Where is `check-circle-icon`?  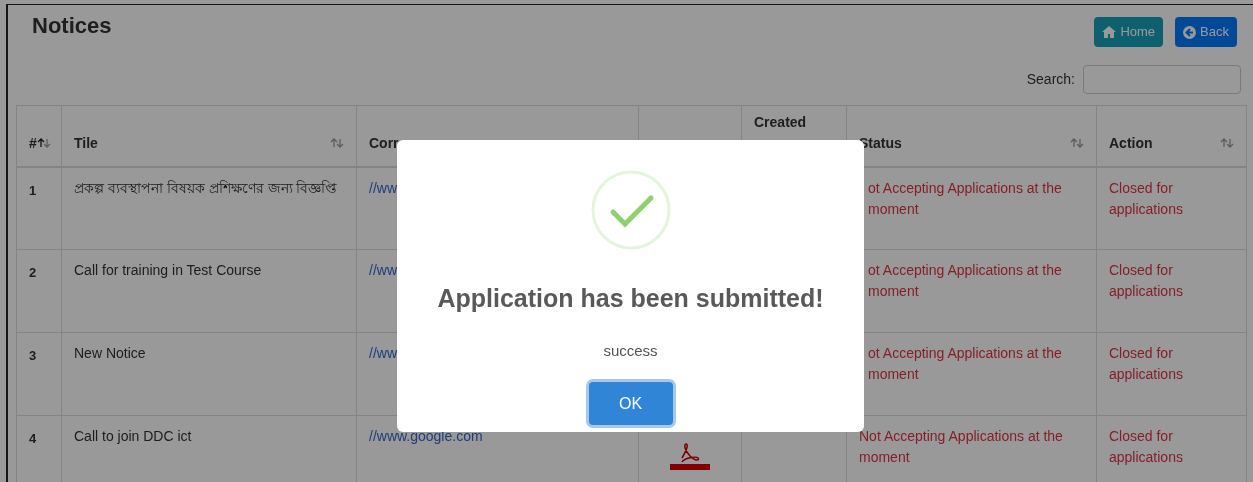 check-circle-icon is located at coordinates (630, 210).